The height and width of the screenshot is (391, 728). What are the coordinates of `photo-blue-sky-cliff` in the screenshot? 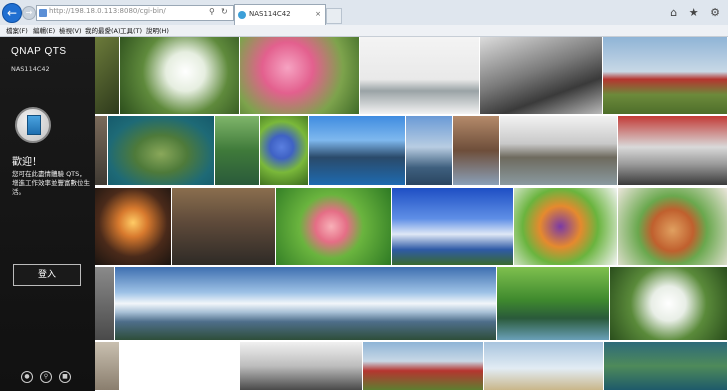 It's located at (452, 226).